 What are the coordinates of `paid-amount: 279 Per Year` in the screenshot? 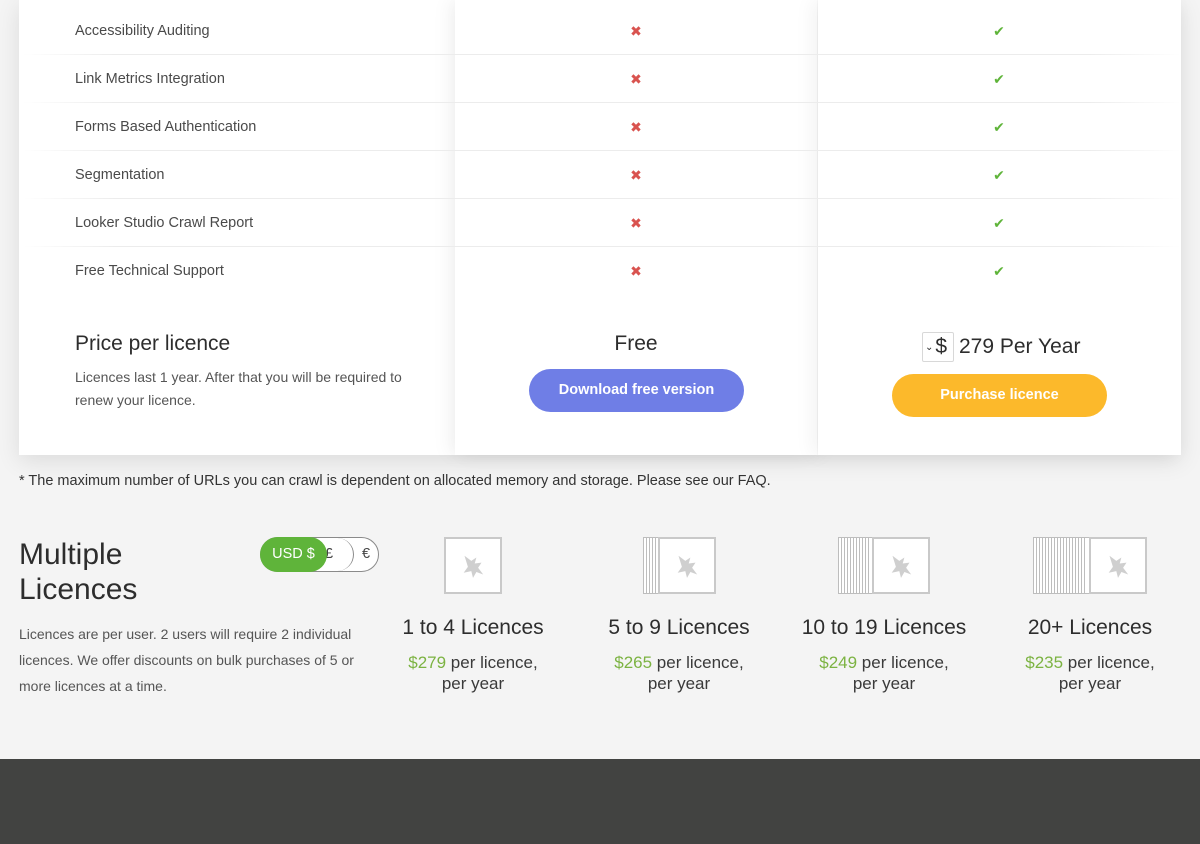 It's located at (1020, 346).